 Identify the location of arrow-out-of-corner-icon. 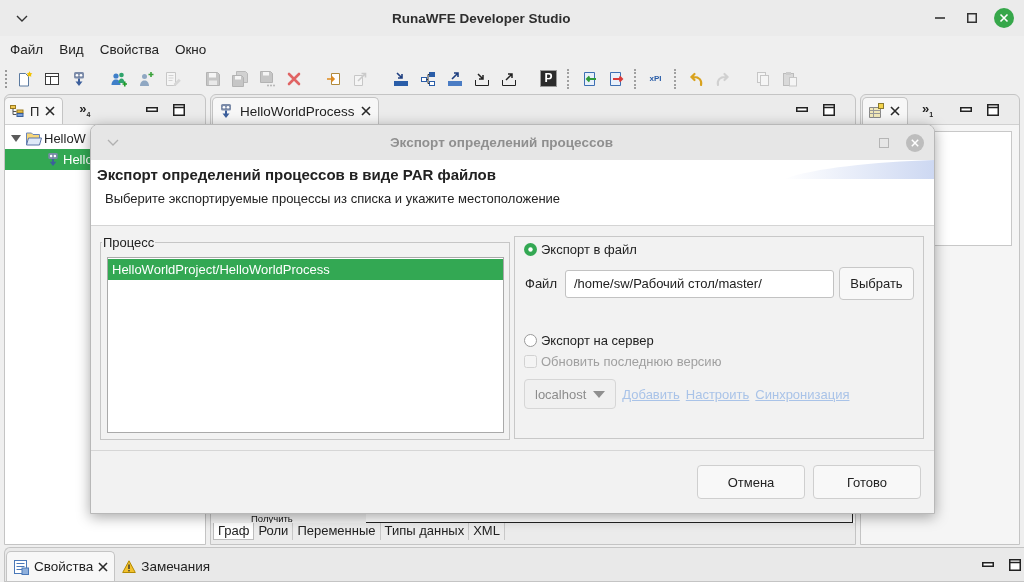
(508, 78).